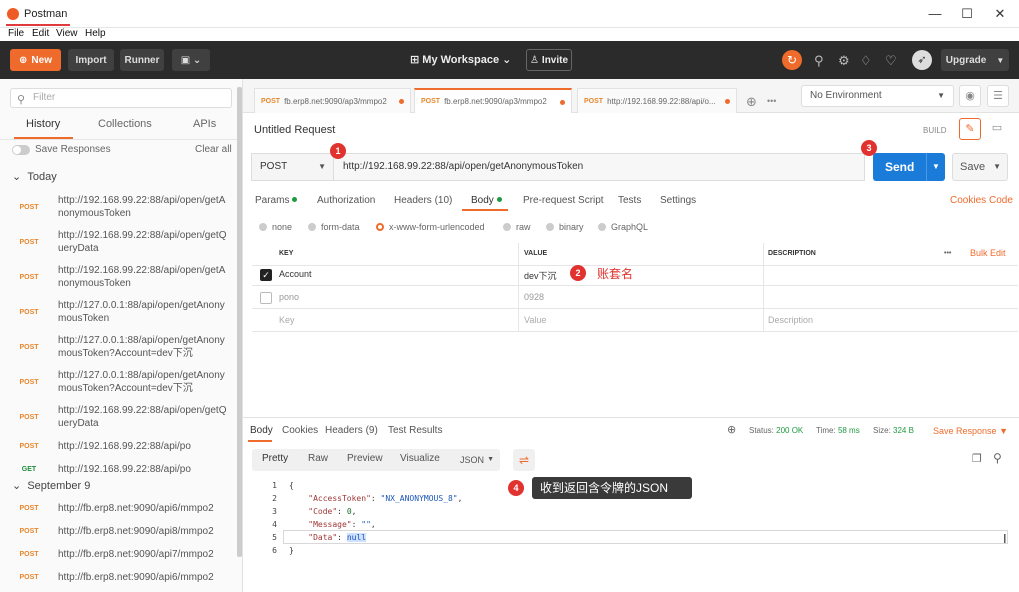 This screenshot has width=1019, height=592. Describe the element at coordinates (947, 253) in the screenshot. I see `more-options-icon: •••` at that location.